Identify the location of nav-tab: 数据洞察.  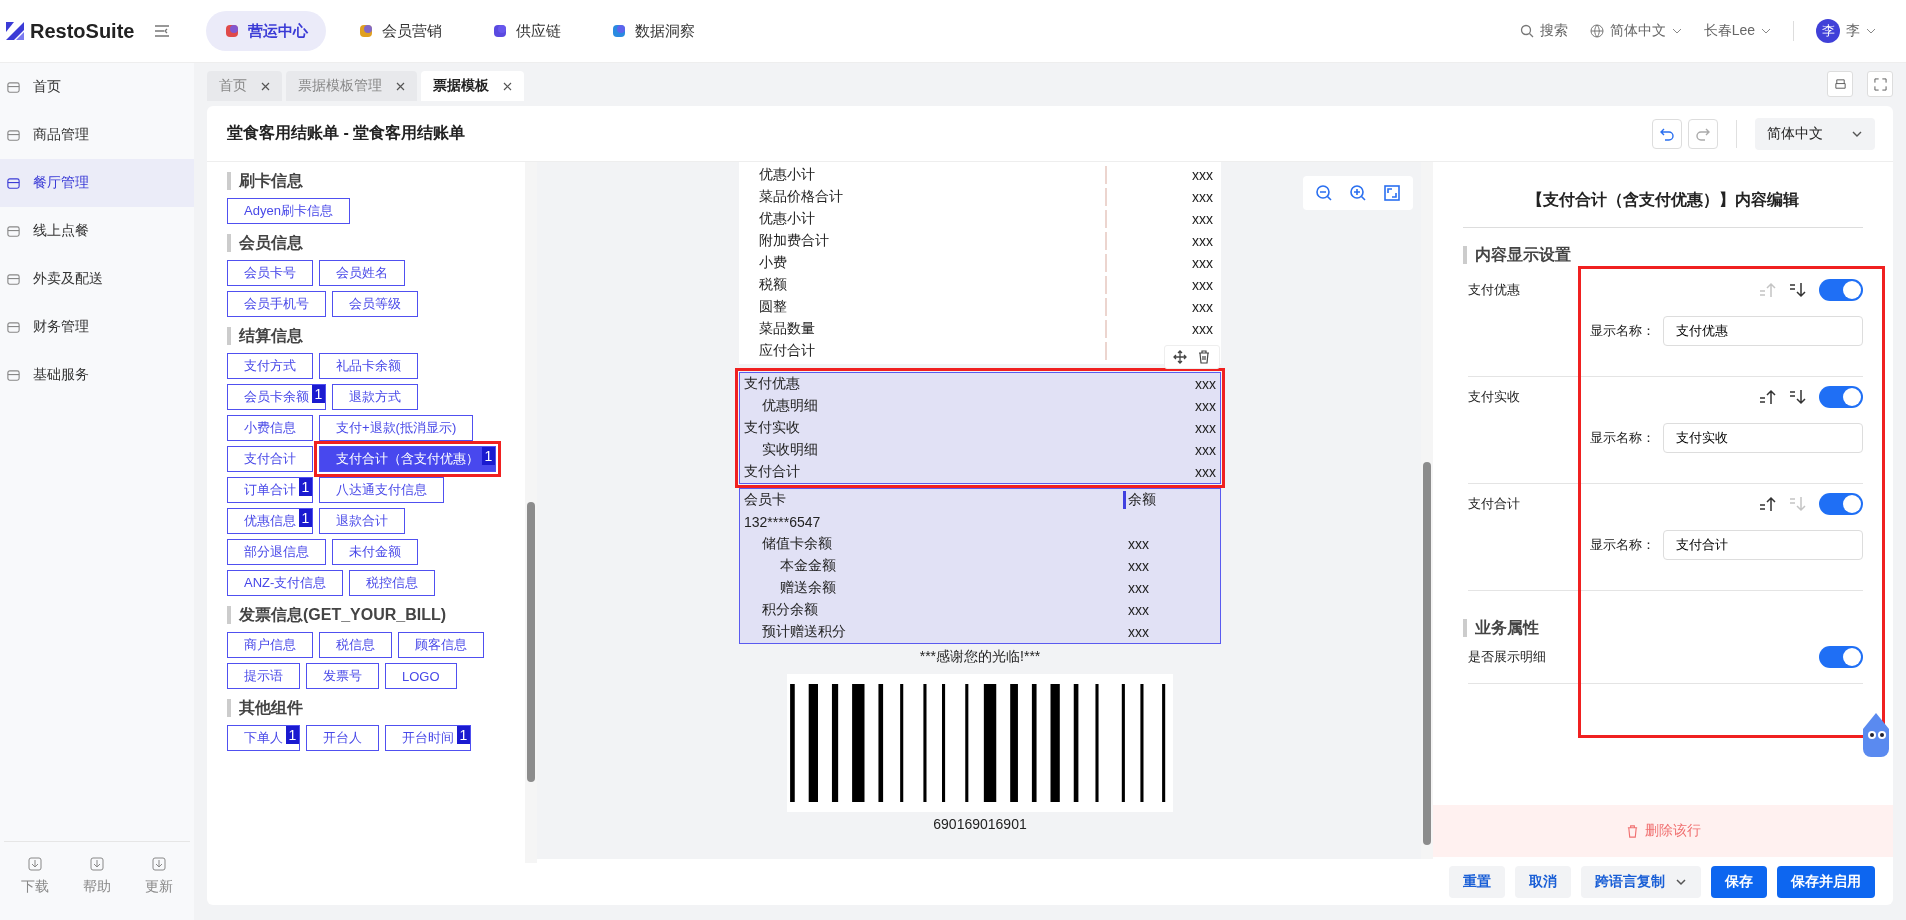
(653, 31).